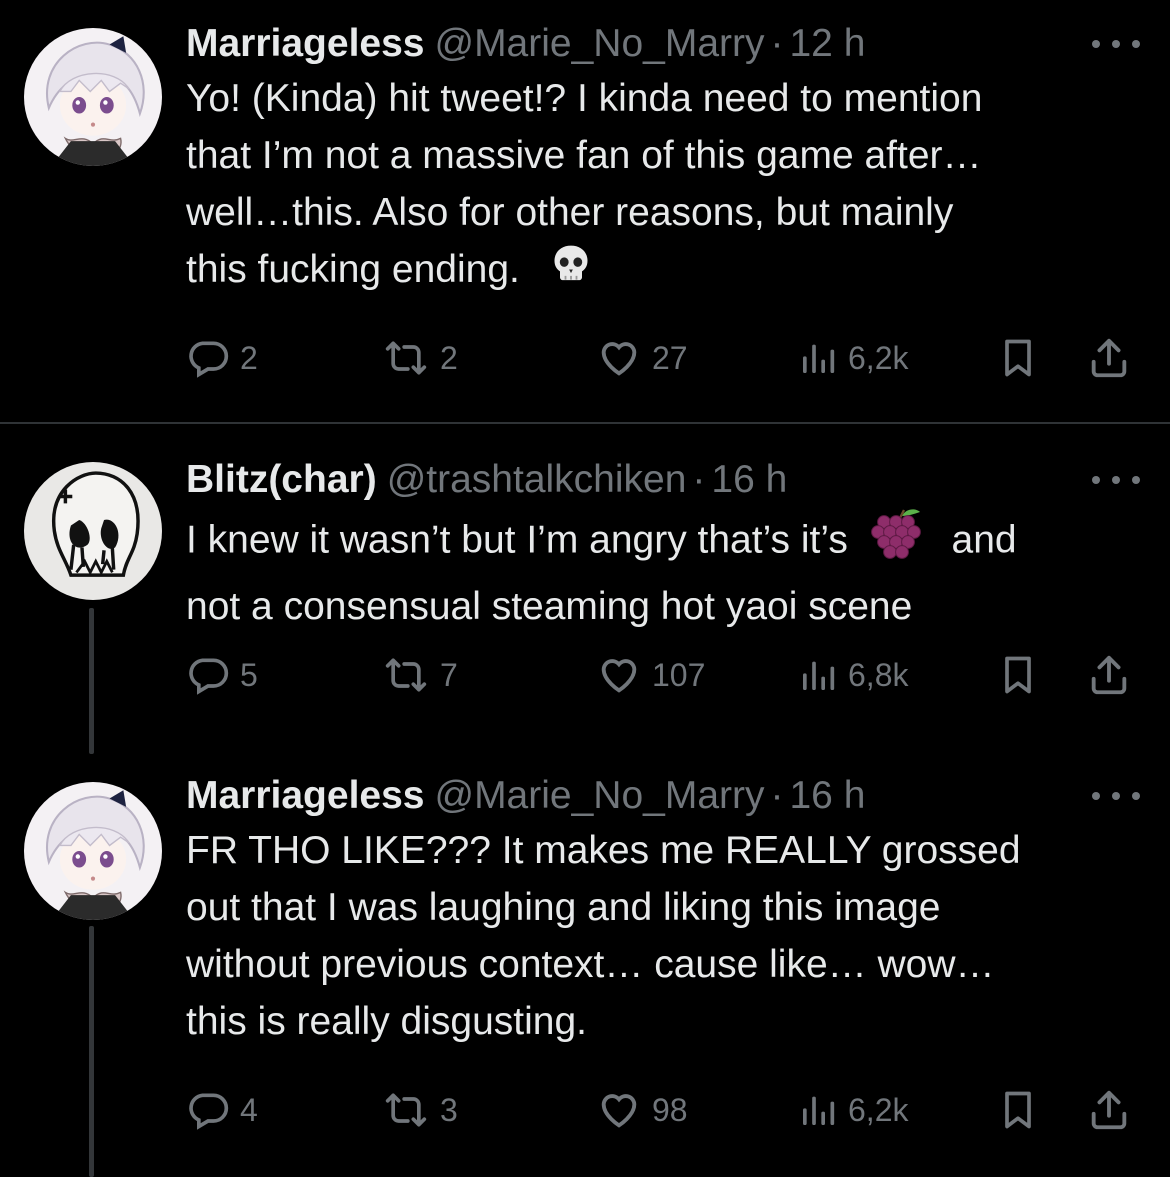 The image size is (1170, 1177). What do you see at coordinates (984, 540) in the screenshot?
I see `tweet-line: and` at bounding box center [984, 540].